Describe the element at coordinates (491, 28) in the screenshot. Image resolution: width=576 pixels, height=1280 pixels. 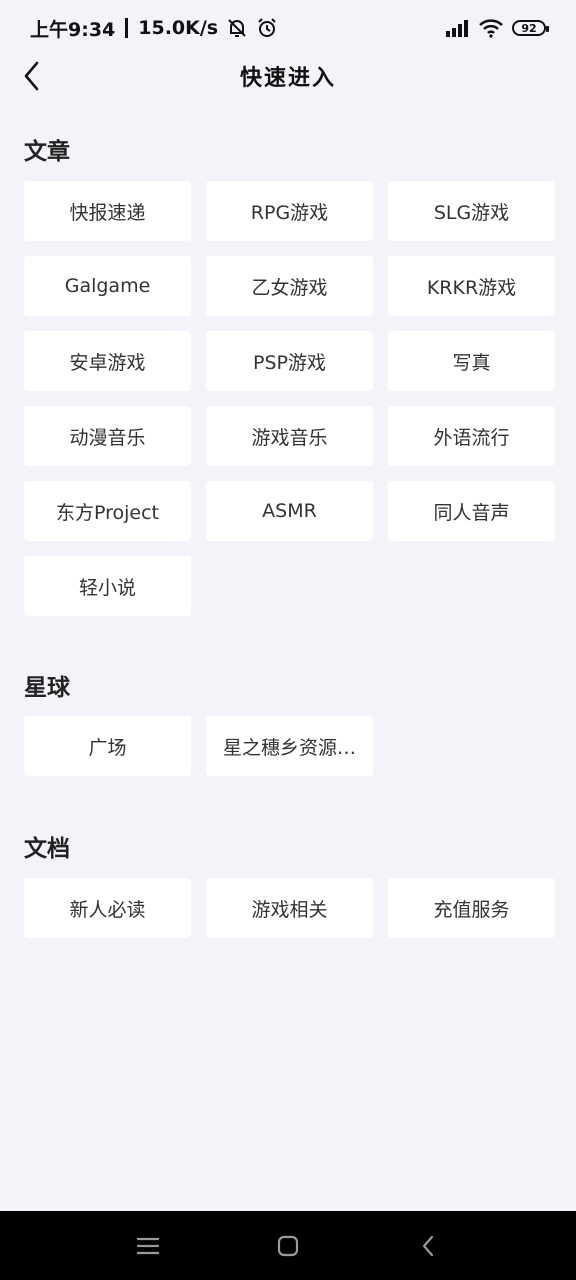
I see `wifi-icon` at that location.